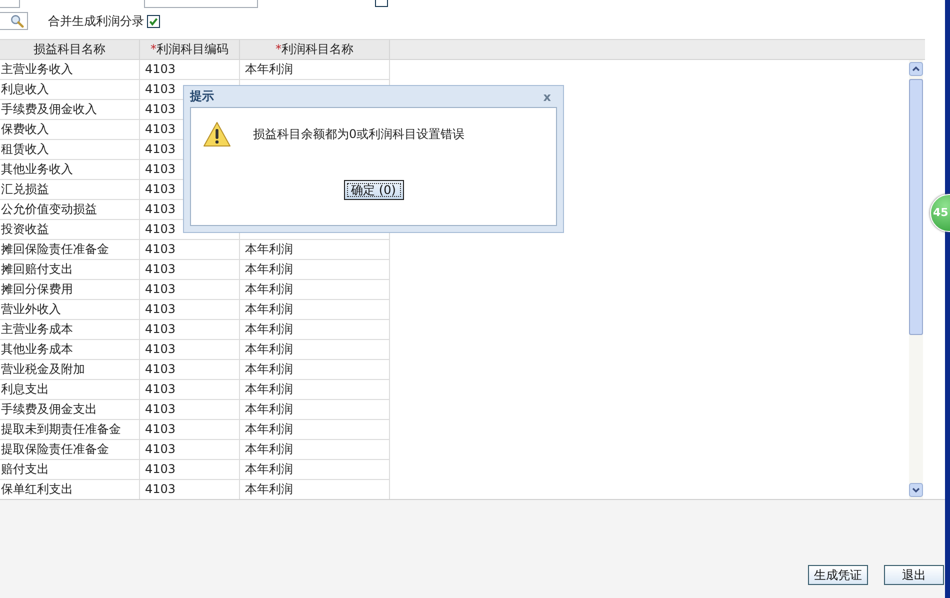 The width and height of the screenshot is (950, 598). Describe the element at coordinates (17, 21) in the screenshot. I see `search-icon` at that location.